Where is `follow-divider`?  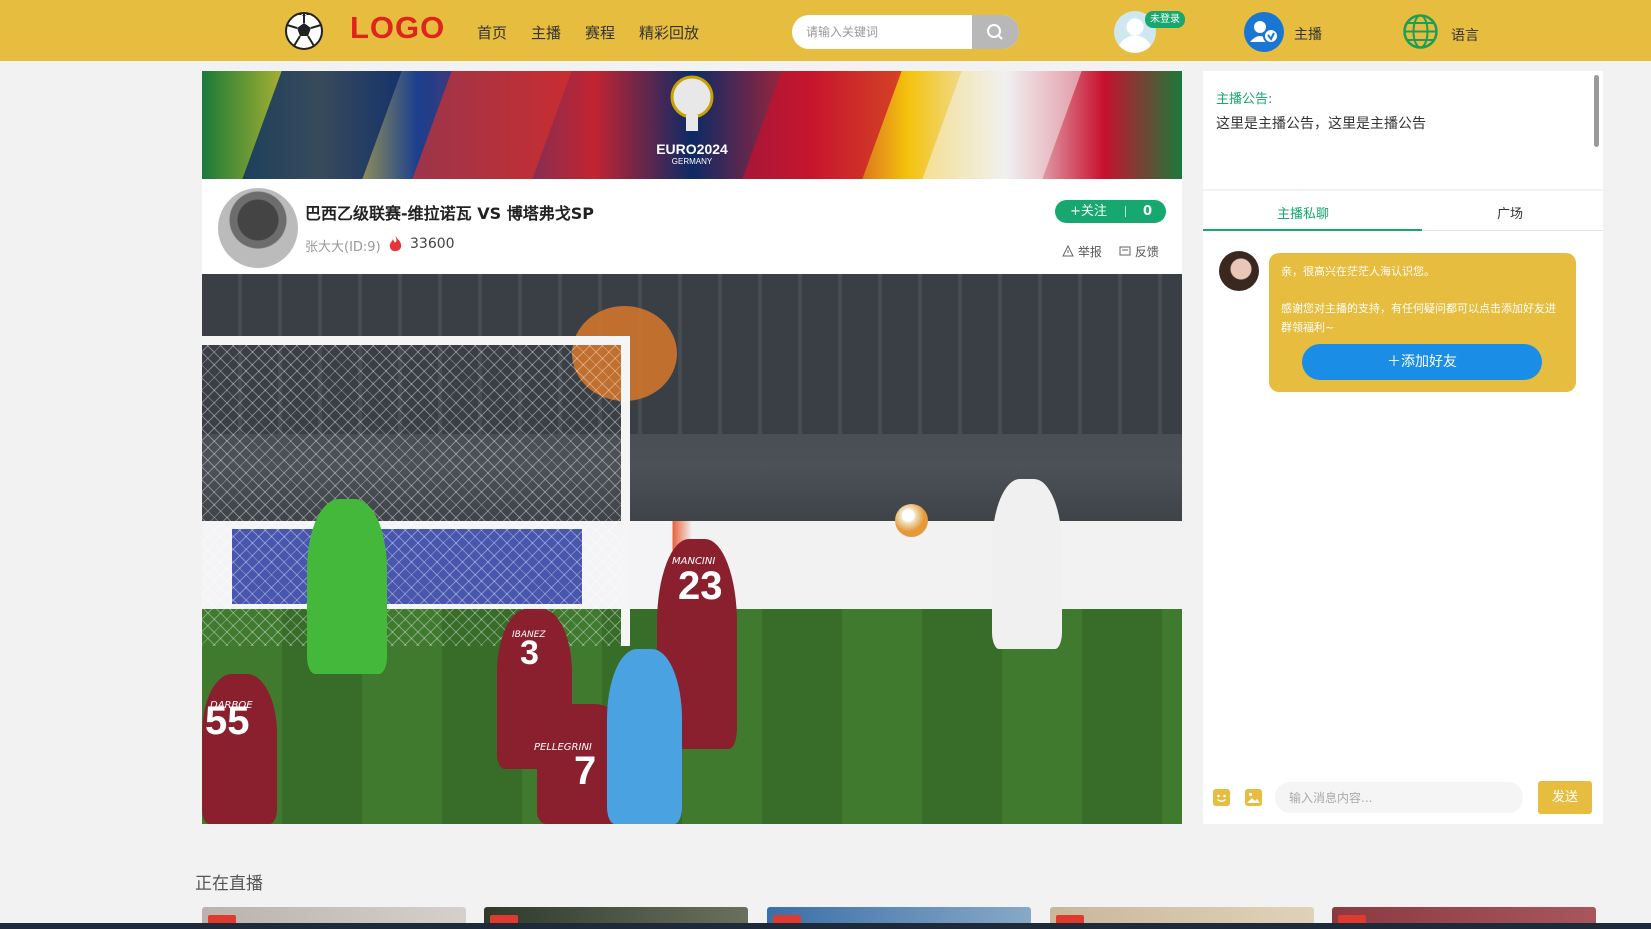 follow-divider is located at coordinates (1125, 211).